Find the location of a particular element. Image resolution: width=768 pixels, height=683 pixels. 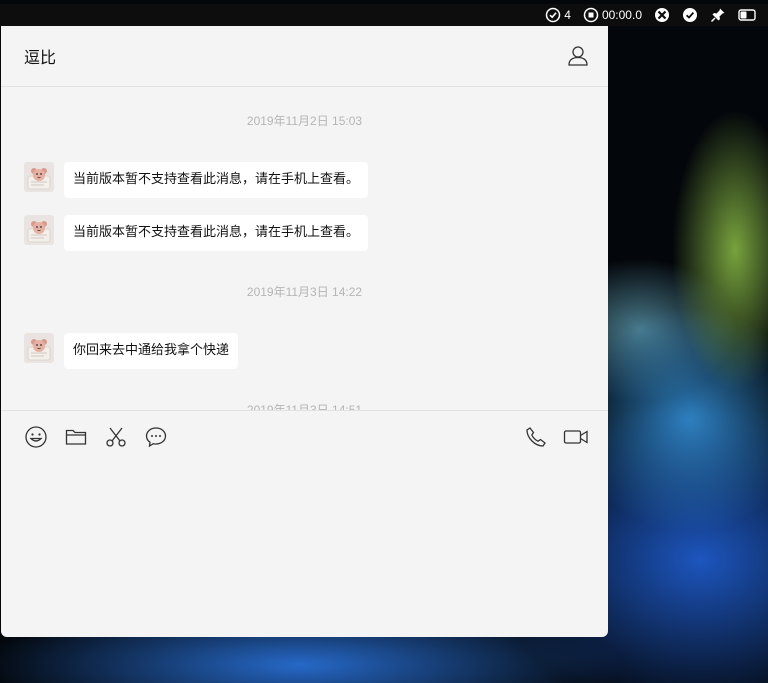

shield-check-icon is located at coordinates (690, 15).